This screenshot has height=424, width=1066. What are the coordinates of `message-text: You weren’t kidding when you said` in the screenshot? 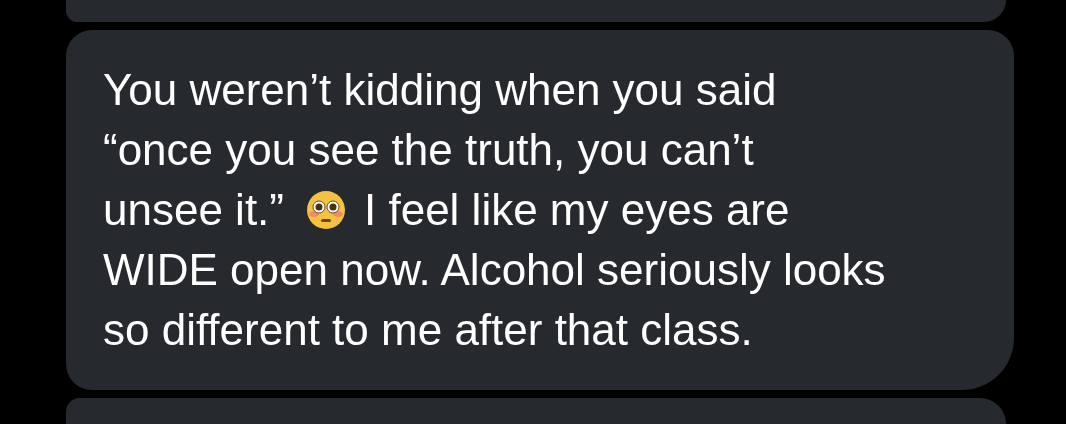 It's located at (440, 90).